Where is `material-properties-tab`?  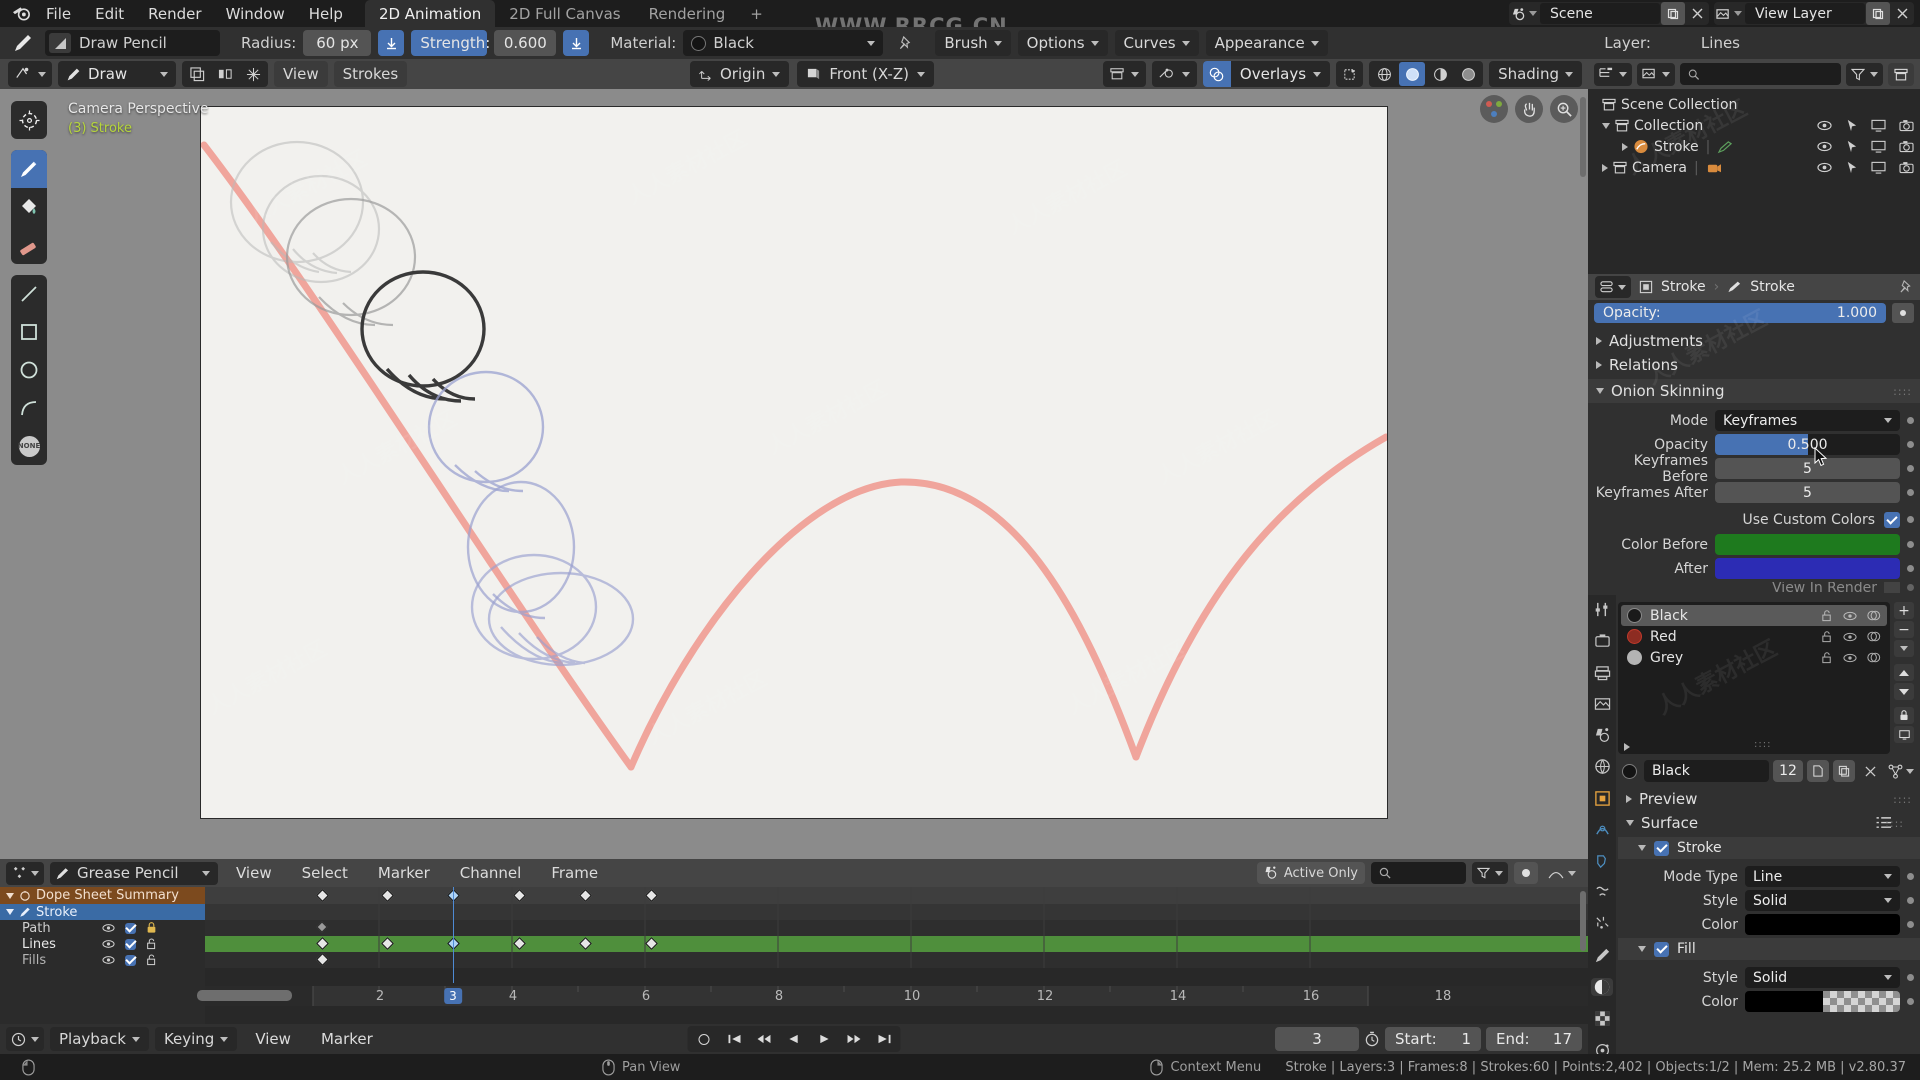 material-properties-tab is located at coordinates (1602, 987).